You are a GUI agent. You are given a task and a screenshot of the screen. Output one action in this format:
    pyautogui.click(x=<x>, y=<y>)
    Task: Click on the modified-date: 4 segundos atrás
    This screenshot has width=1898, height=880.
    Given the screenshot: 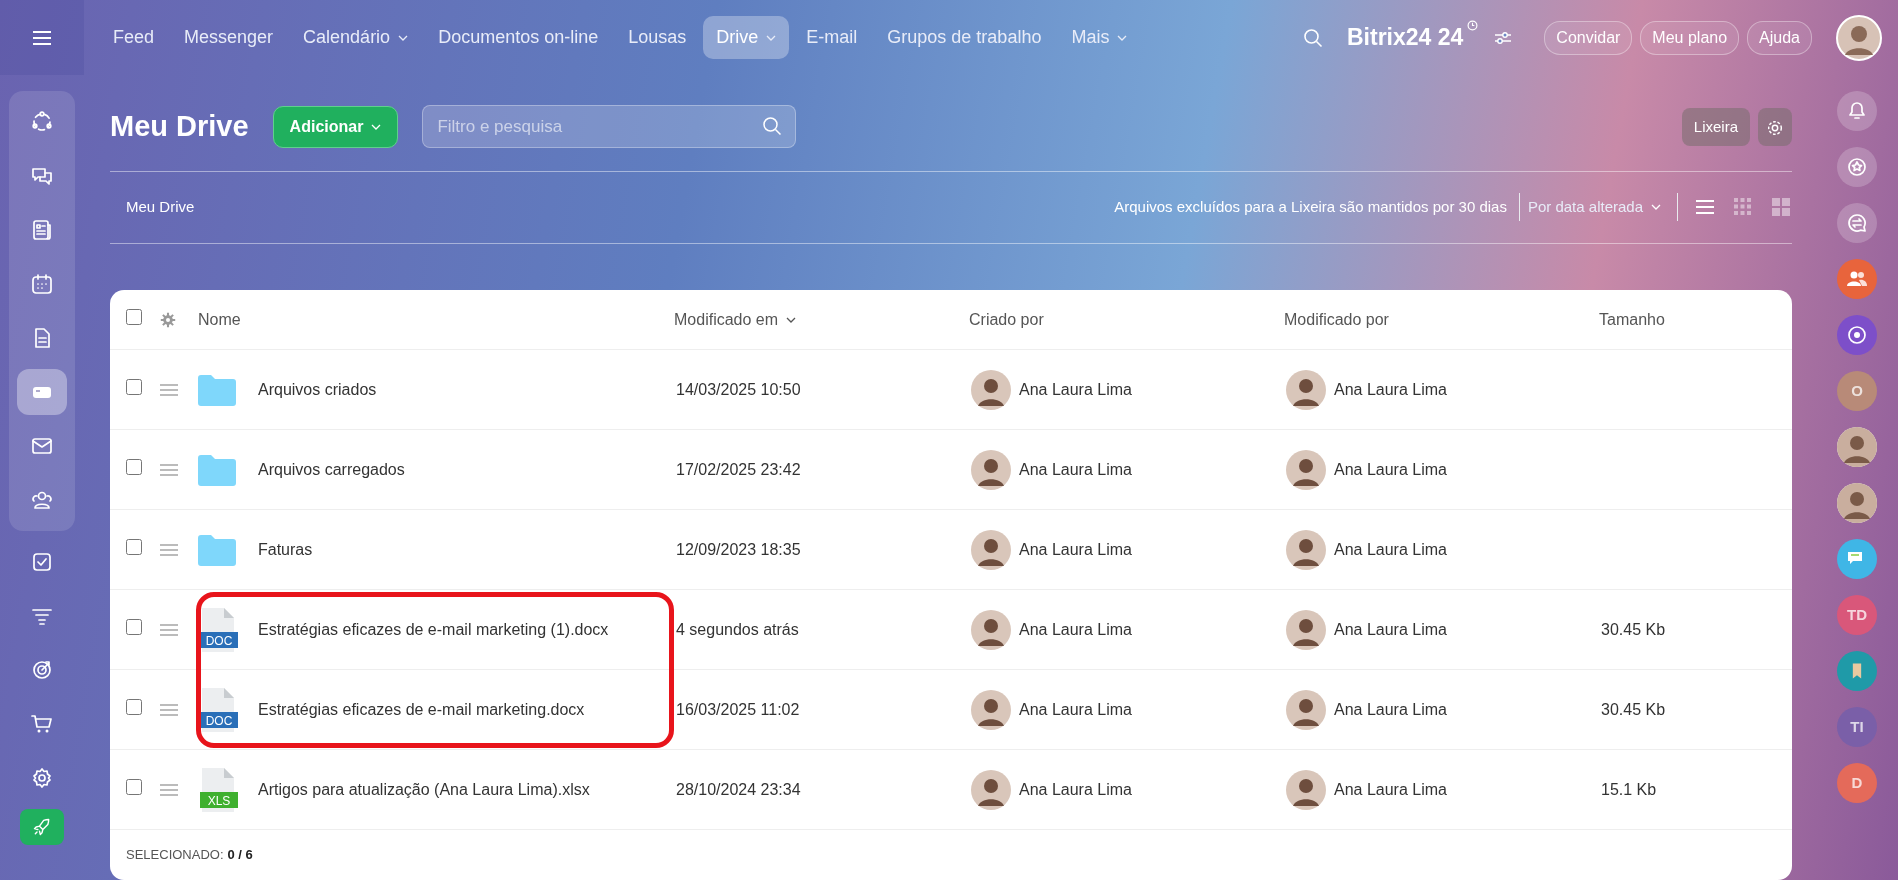 What is the action you would take?
    pyautogui.click(x=737, y=629)
    